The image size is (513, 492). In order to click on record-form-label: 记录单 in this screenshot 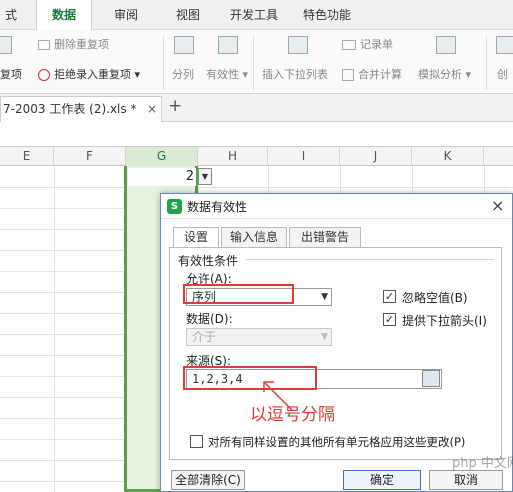, I will do `click(376, 44)`.